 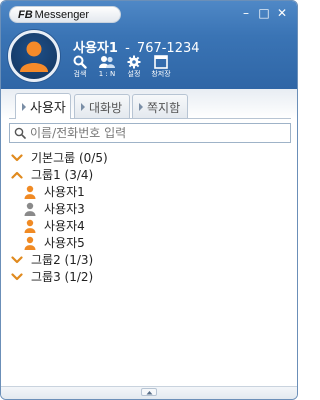 I want to click on profile-phone: 767-1234, so click(x=168, y=48).